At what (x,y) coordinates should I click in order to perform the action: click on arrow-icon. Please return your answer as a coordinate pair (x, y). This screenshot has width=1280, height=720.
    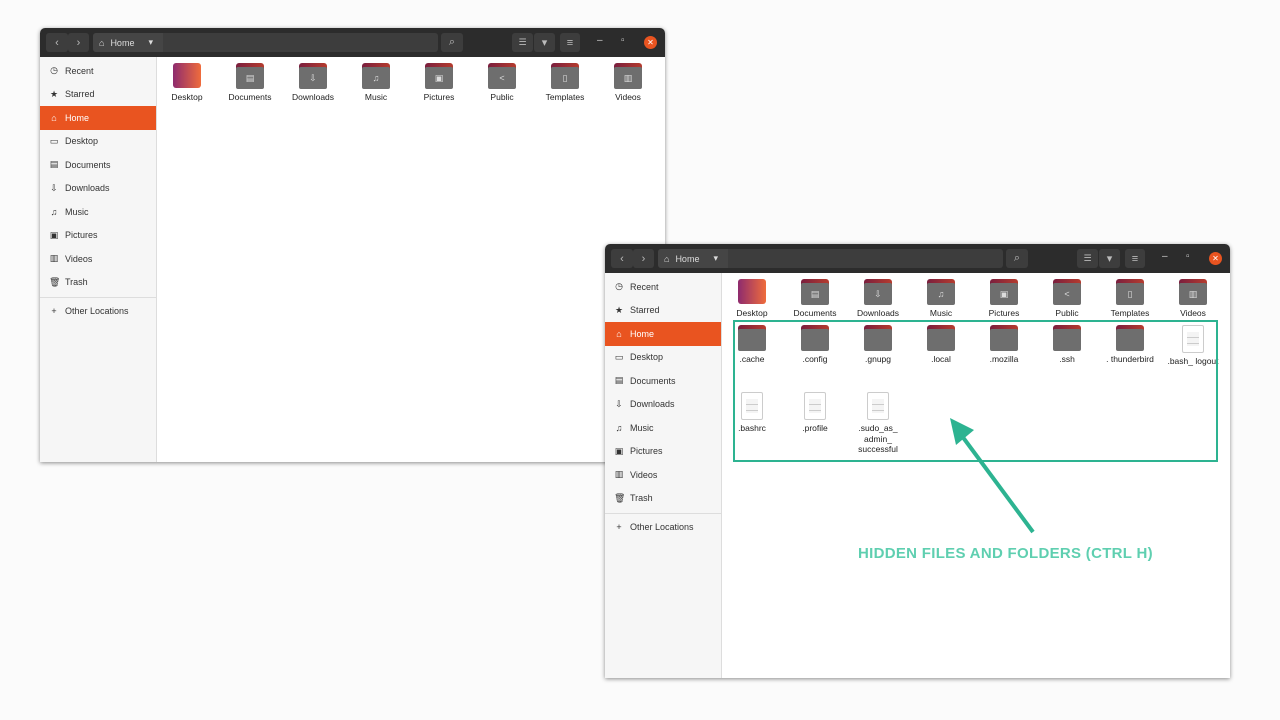
    Looking at the image, I should click on (992, 476).